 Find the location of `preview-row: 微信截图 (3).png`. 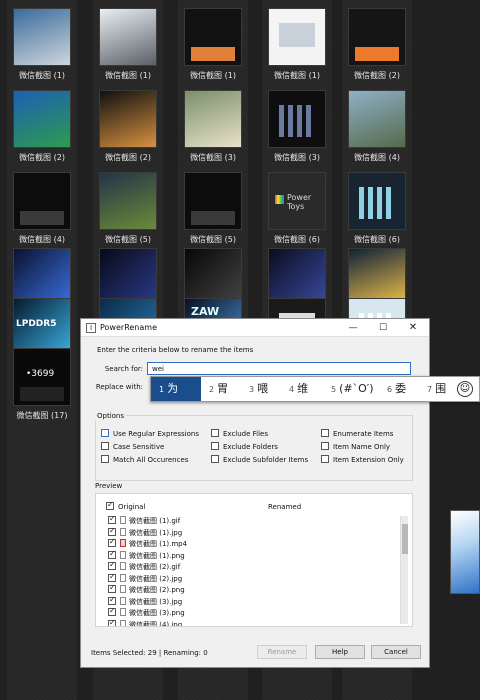

preview-row: 微信截图 (3).png is located at coordinates (146, 612).